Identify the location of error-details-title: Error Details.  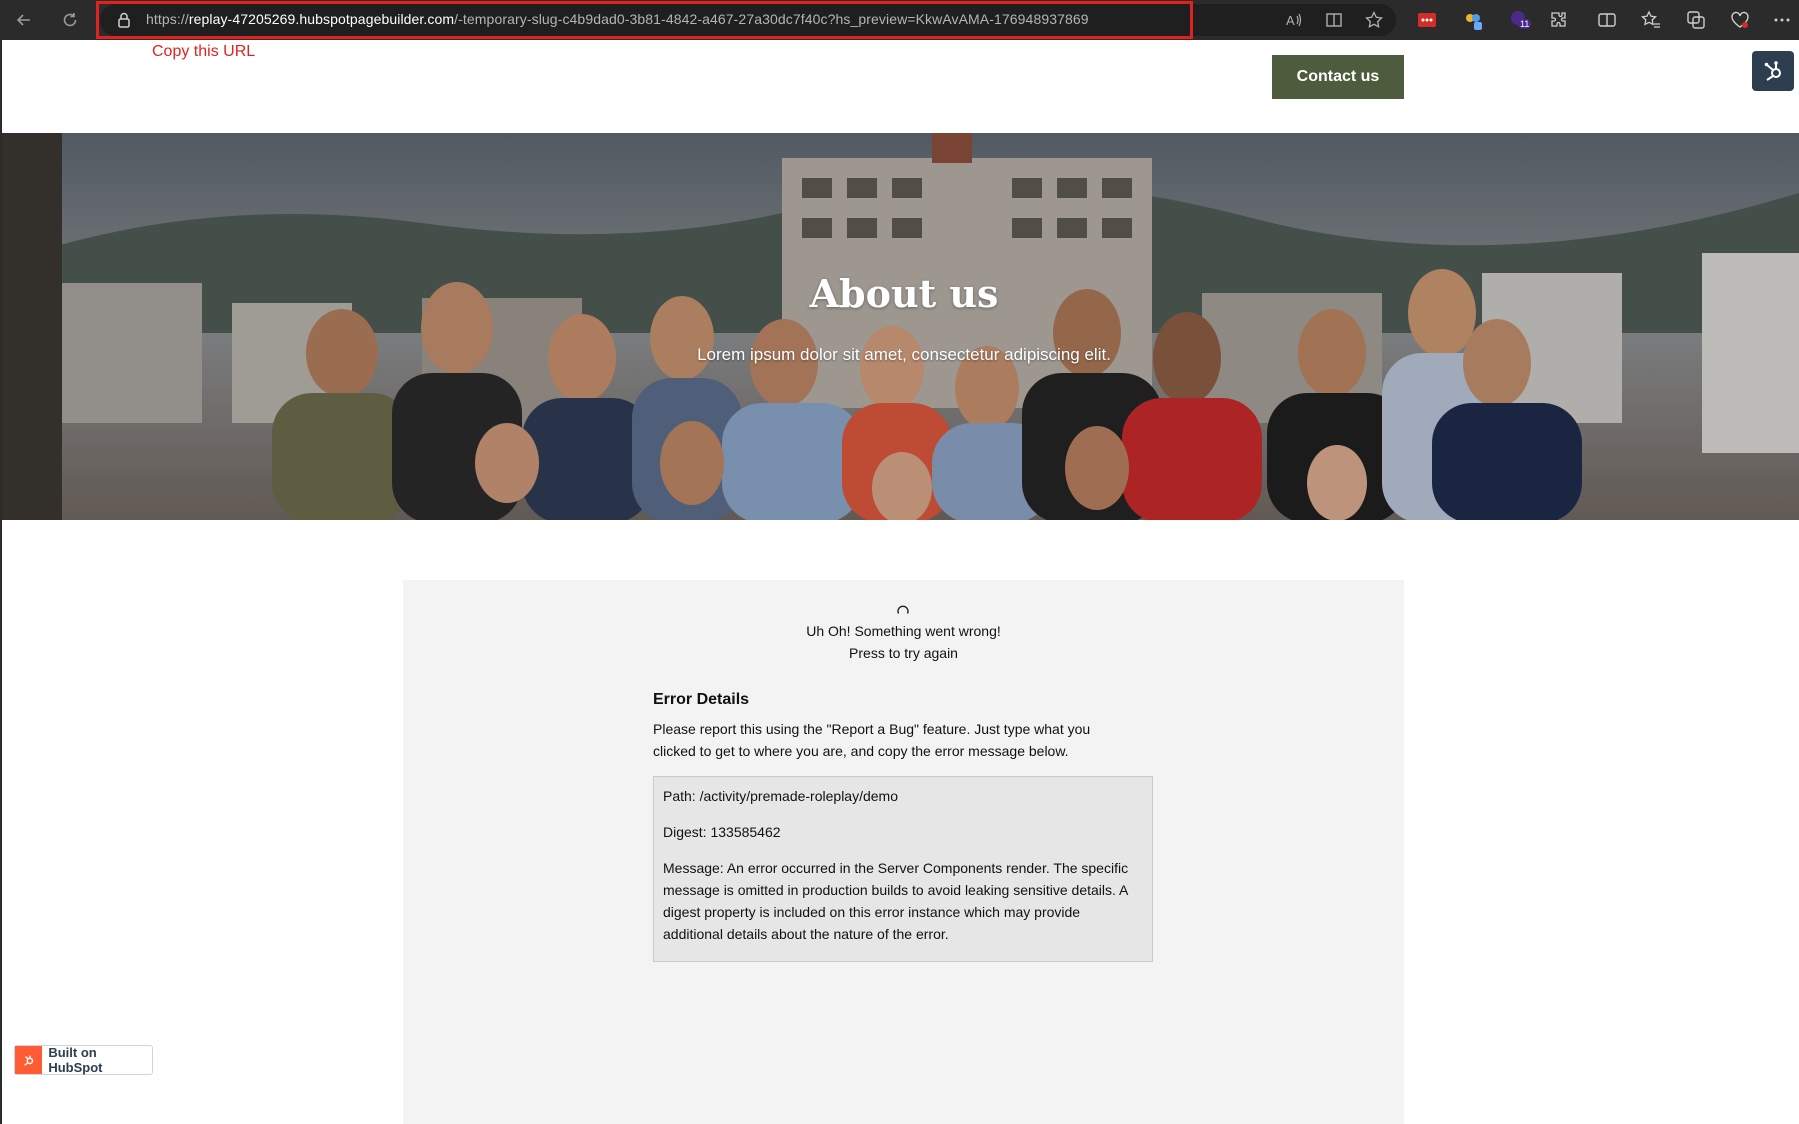
(701, 699).